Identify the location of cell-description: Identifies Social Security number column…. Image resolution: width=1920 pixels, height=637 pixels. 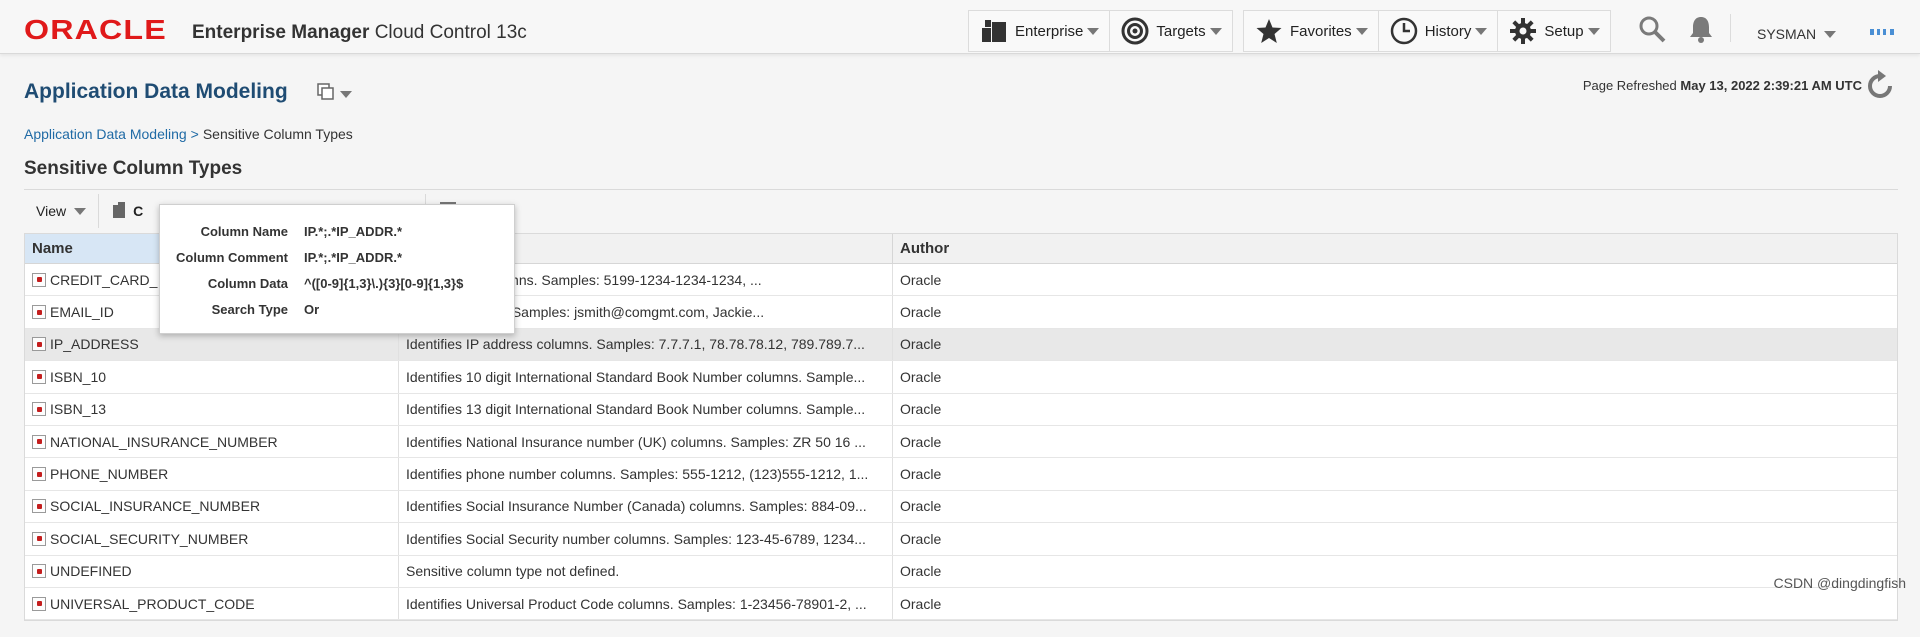
(646, 539).